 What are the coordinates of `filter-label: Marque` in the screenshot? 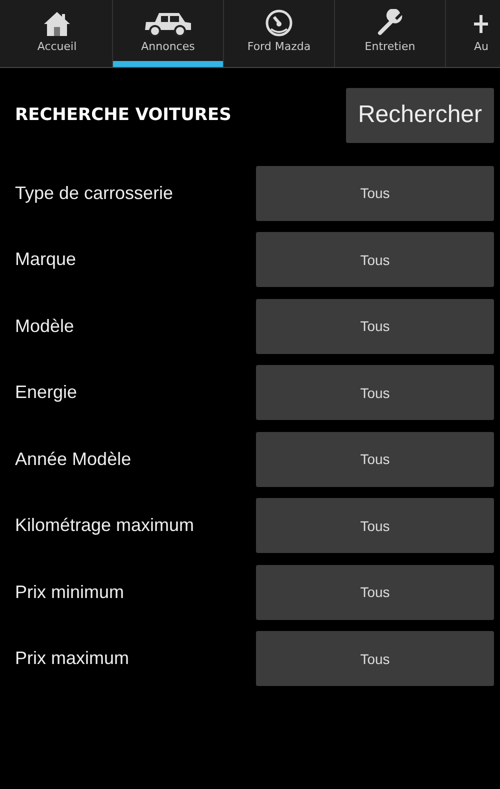 It's located at (45, 259).